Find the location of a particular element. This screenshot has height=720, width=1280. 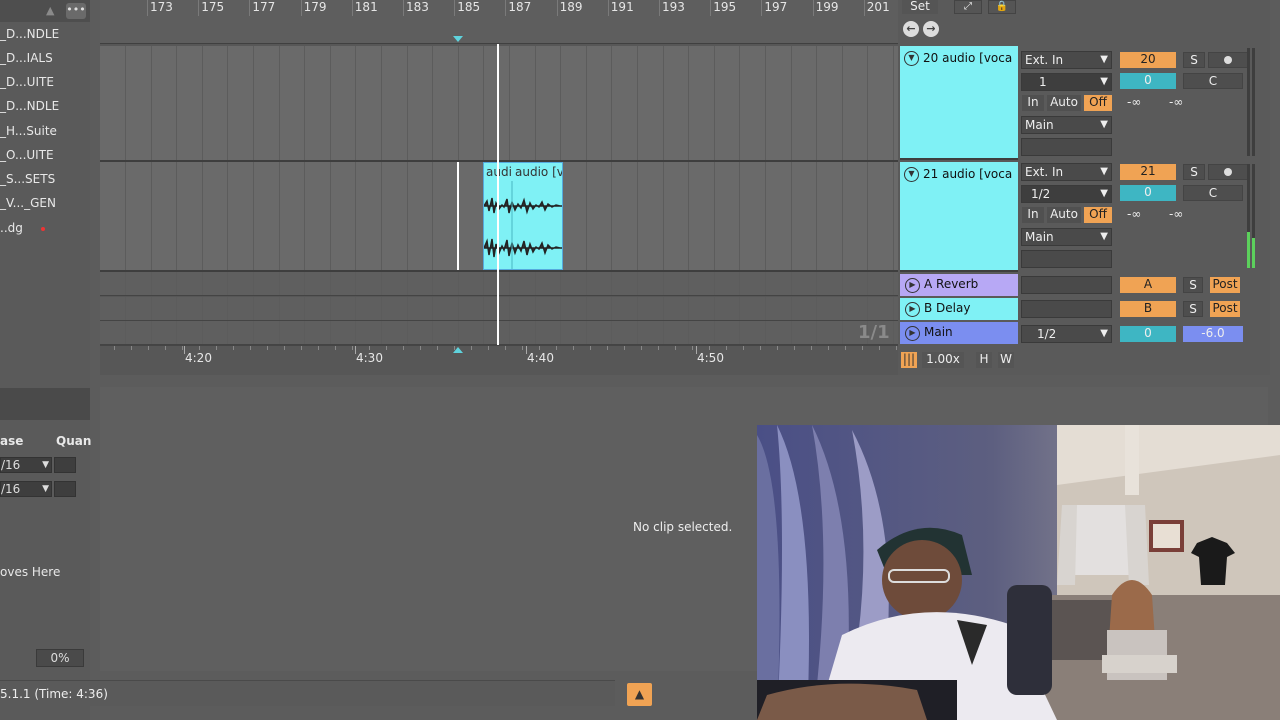

main-output-select: 1/2 ▼ is located at coordinates (1066, 334).